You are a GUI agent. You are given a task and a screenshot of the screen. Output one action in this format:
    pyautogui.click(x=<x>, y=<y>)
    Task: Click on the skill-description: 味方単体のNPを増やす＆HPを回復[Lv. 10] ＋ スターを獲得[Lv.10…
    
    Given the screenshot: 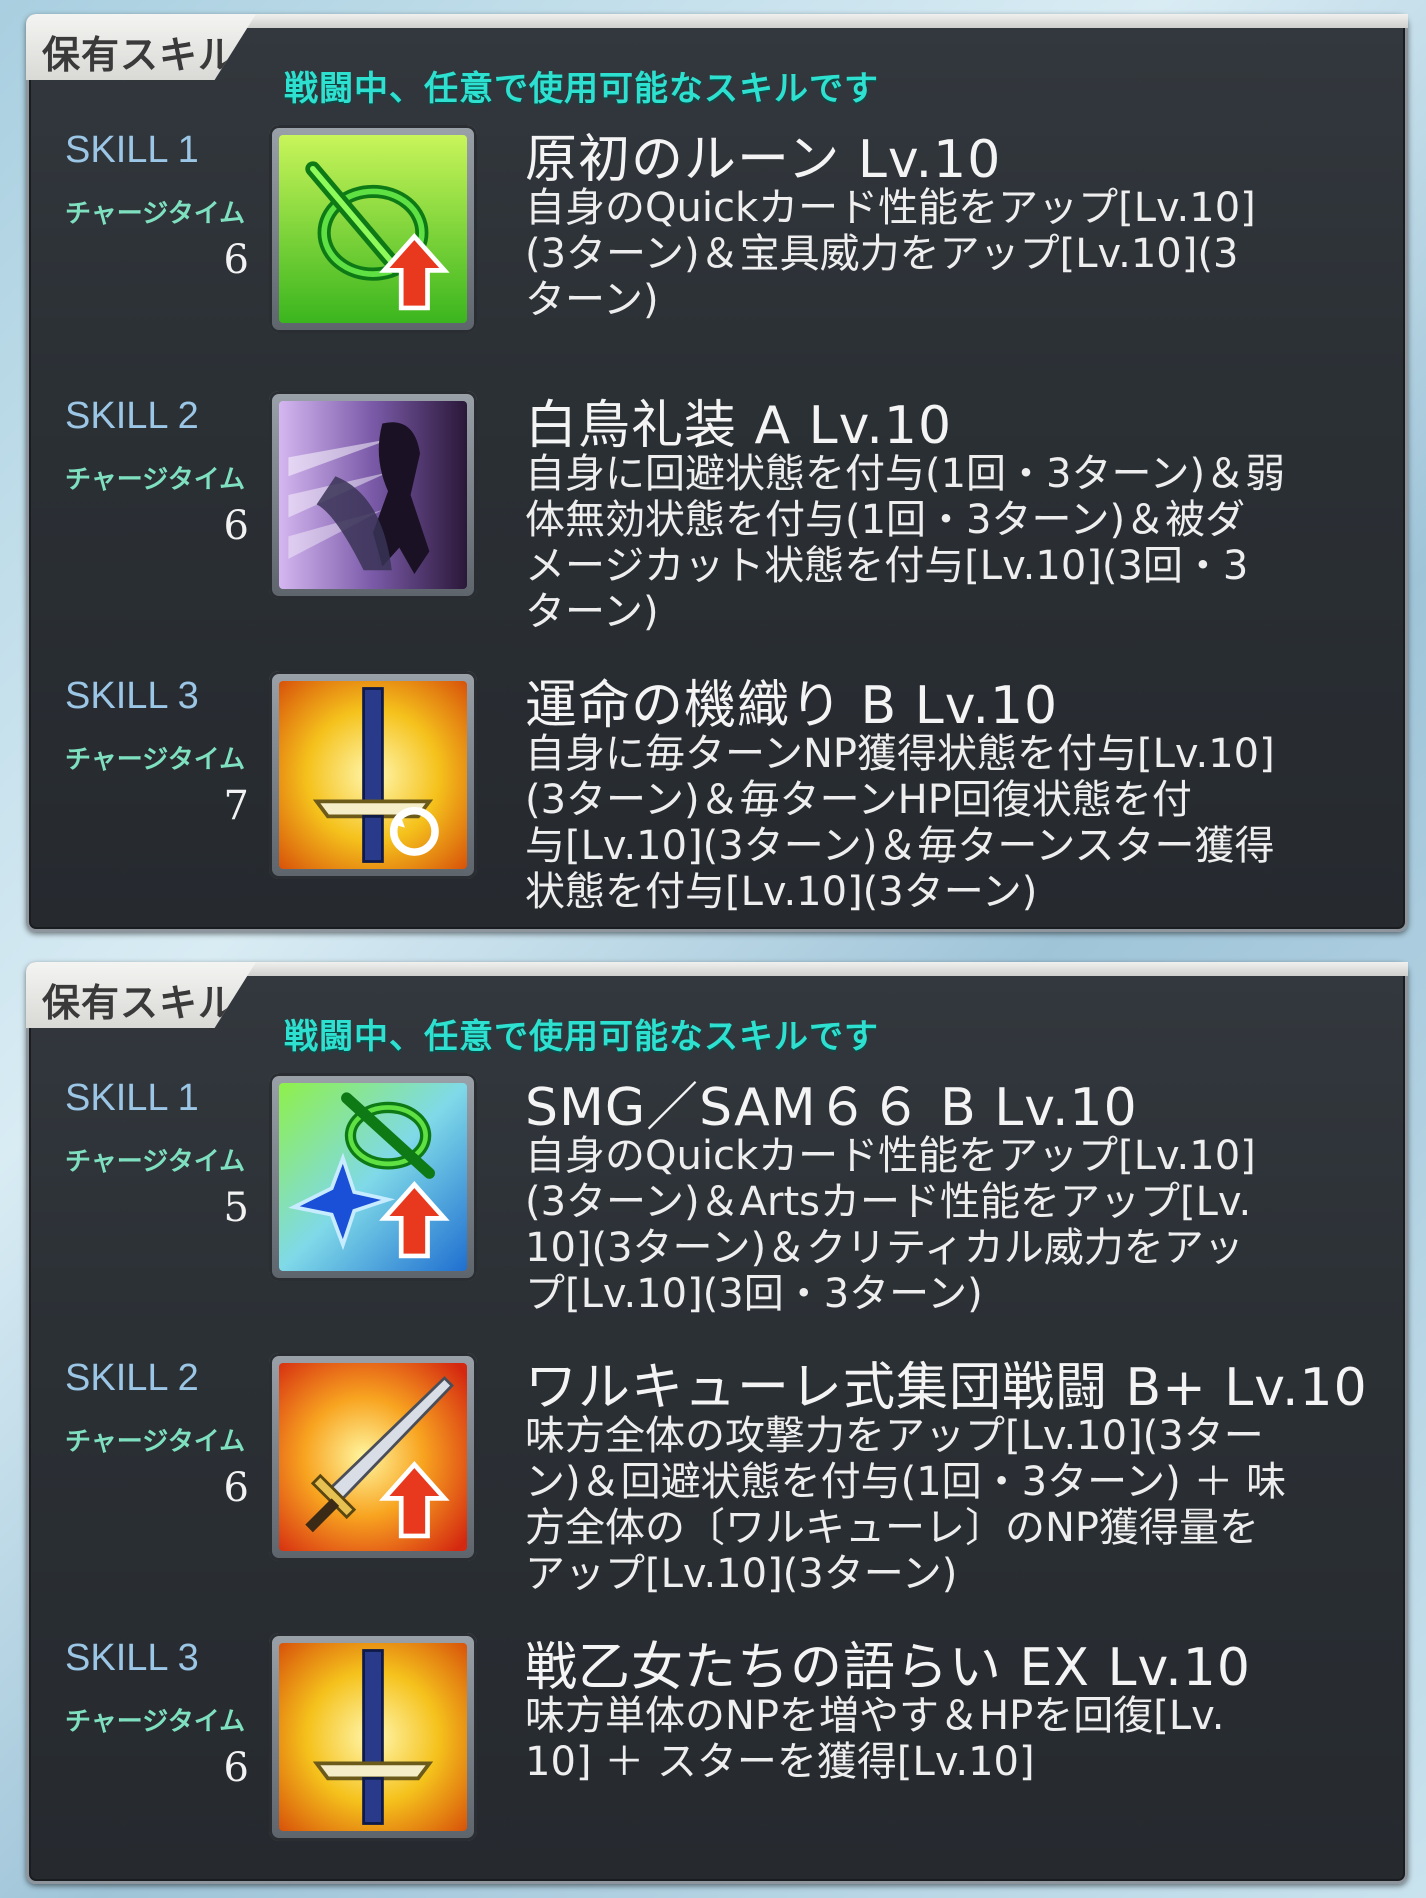 What is the action you would take?
    pyautogui.click(x=875, y=1739)
    